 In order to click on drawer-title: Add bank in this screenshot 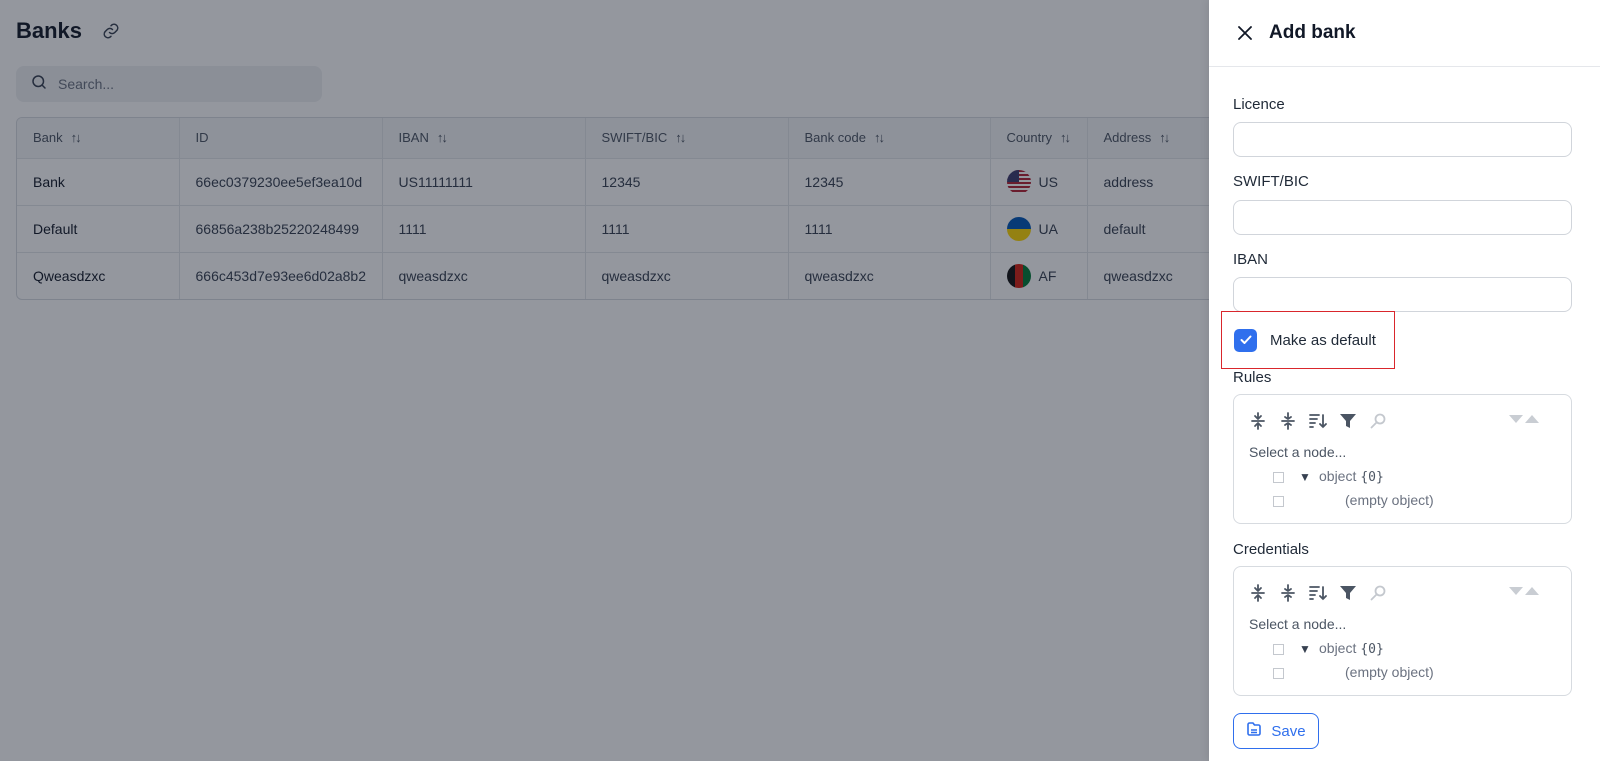, I will do `click(1312, 32)`.